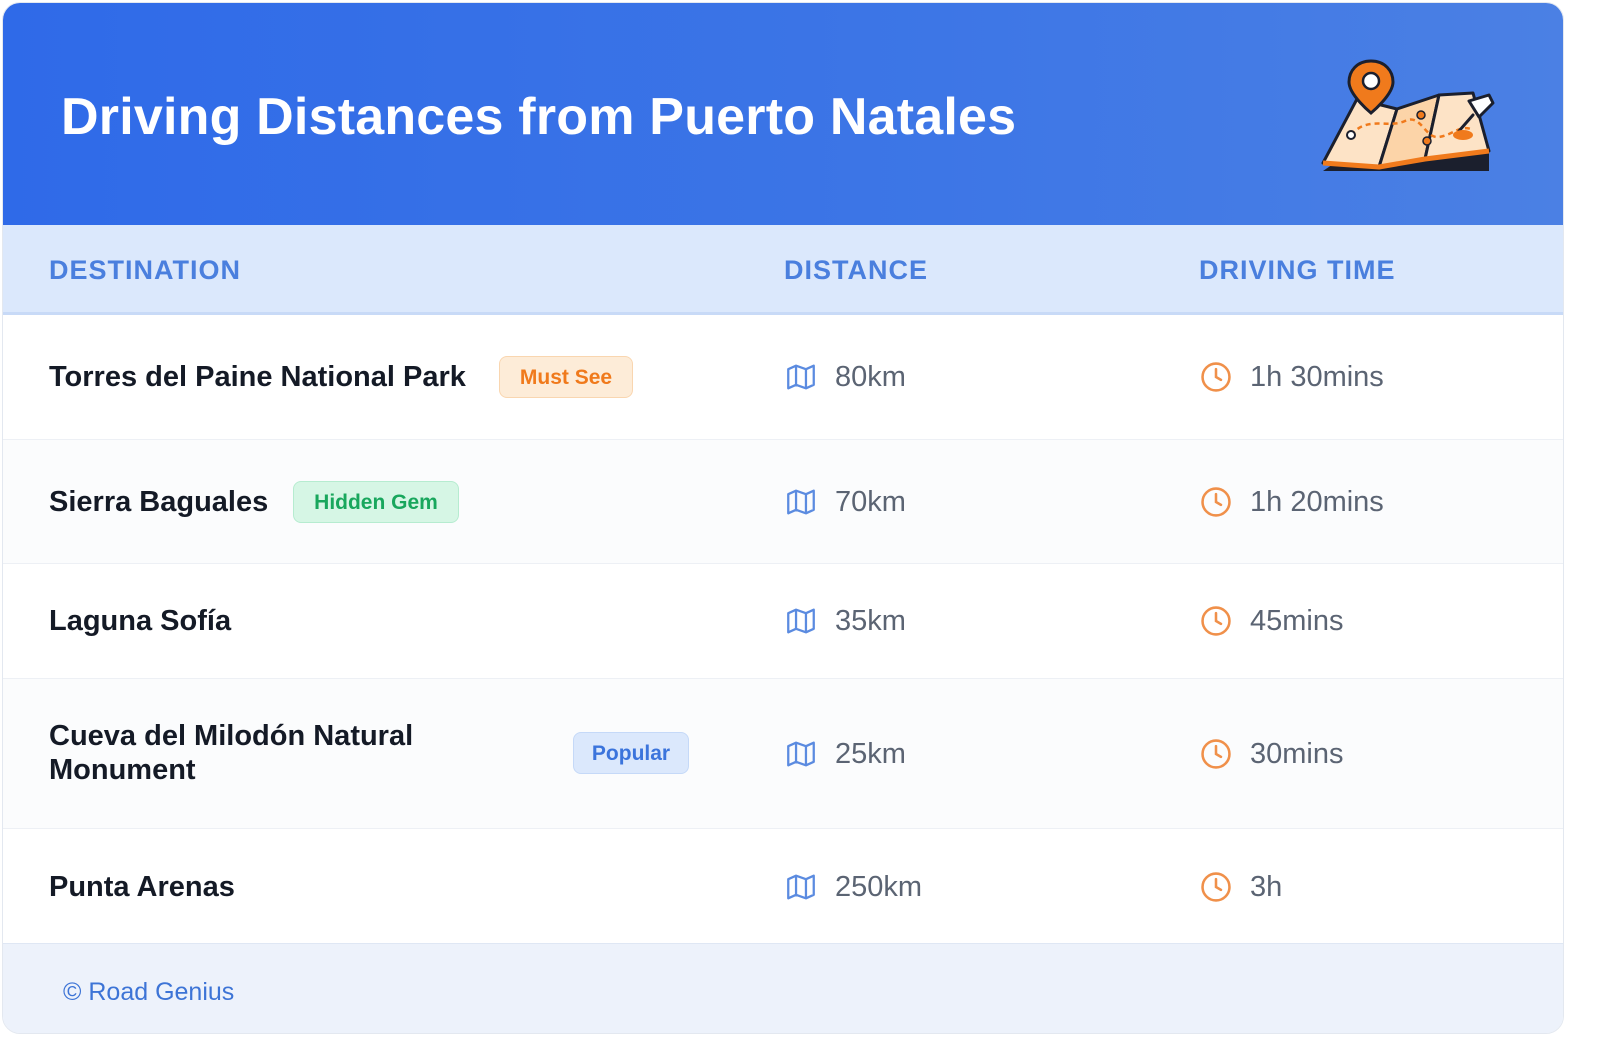 The width and height of the screenshot is (1604, 1062). Describe the element at coordinates (1266, 887) in the screenshot. I see `driving-time-value: 3h` at that location.